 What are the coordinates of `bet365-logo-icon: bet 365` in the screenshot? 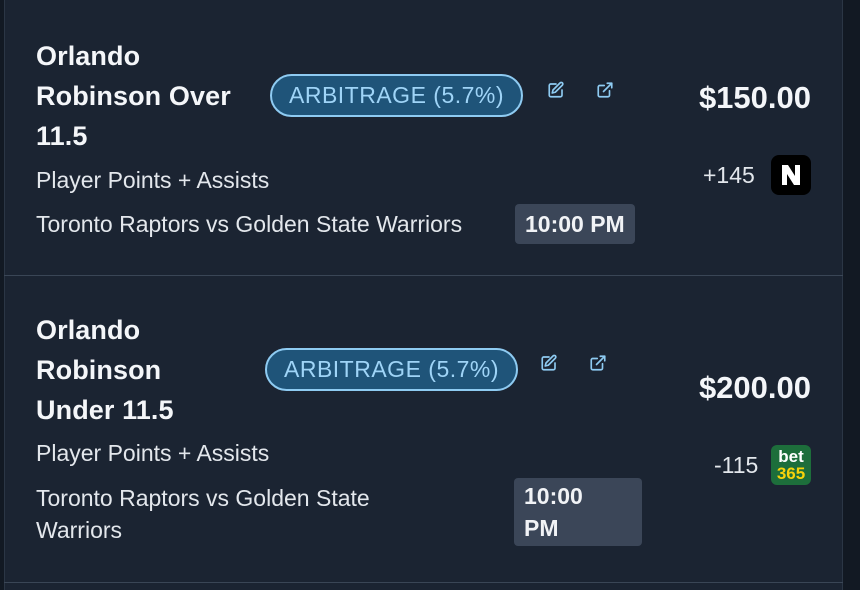 It's located at (791, 465).